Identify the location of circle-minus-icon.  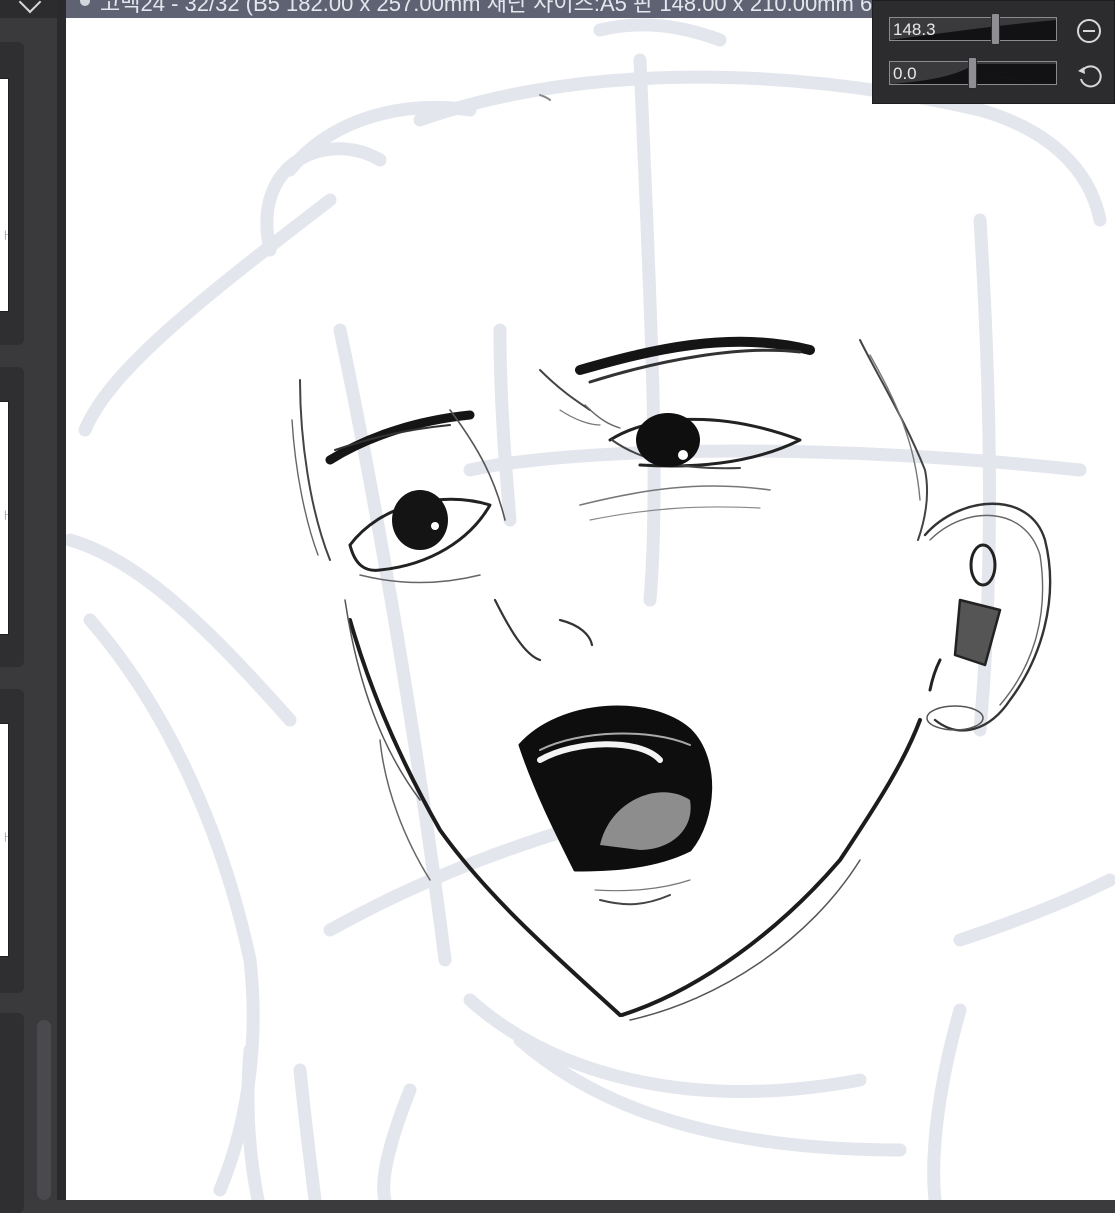
(1089, 31).